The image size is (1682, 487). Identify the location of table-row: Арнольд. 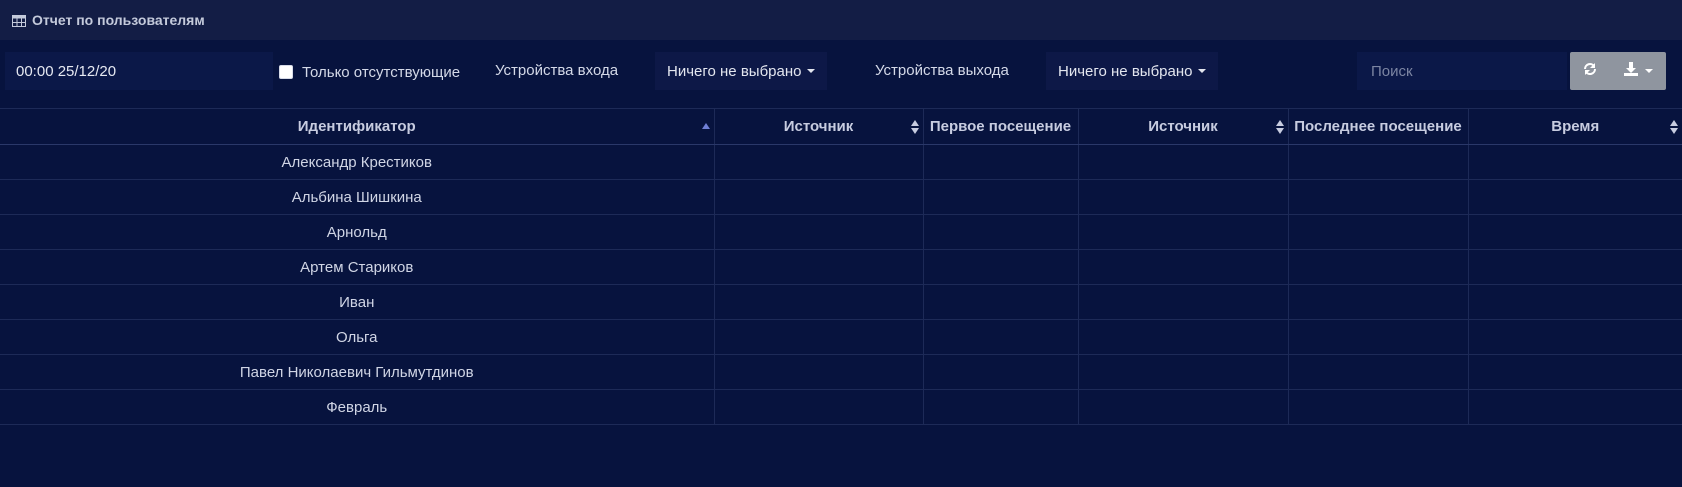
(841, 232).